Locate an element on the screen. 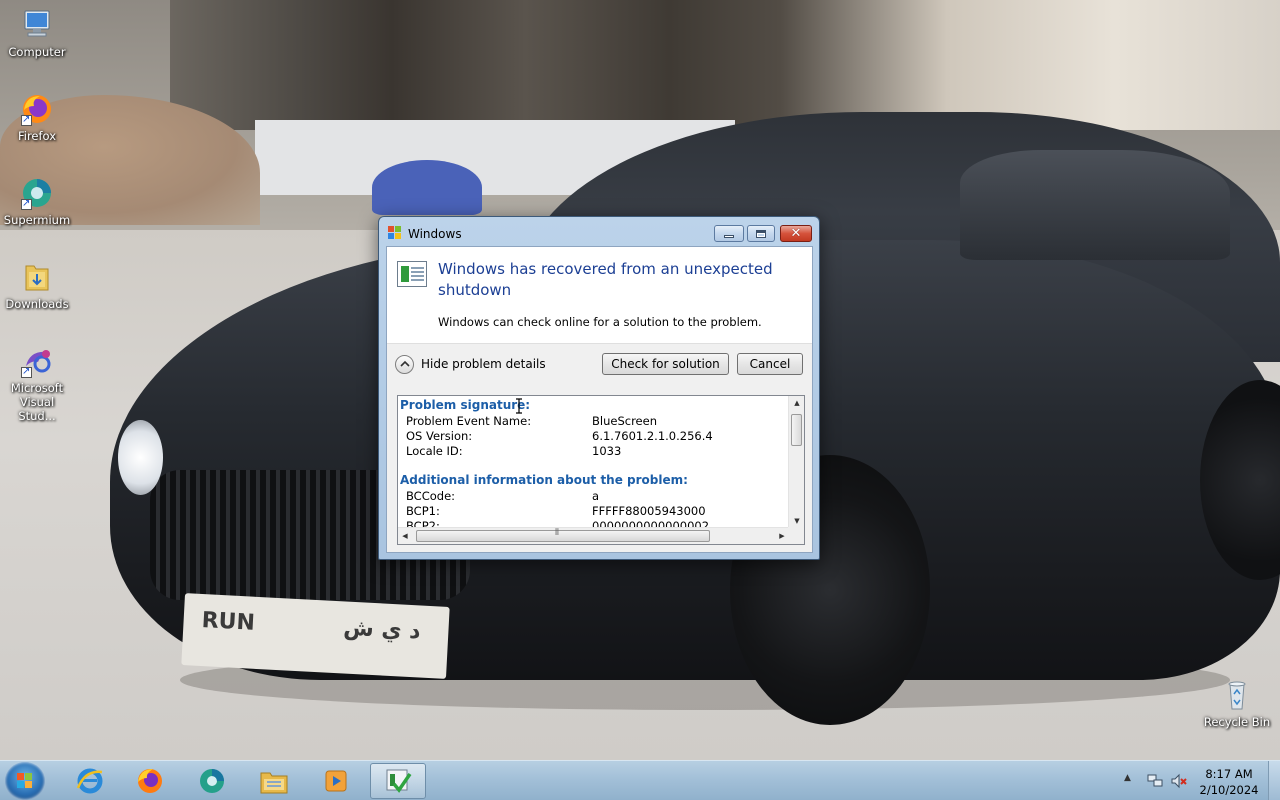  desktop-icon-label: Firefox is located at coordinates (37, 136).